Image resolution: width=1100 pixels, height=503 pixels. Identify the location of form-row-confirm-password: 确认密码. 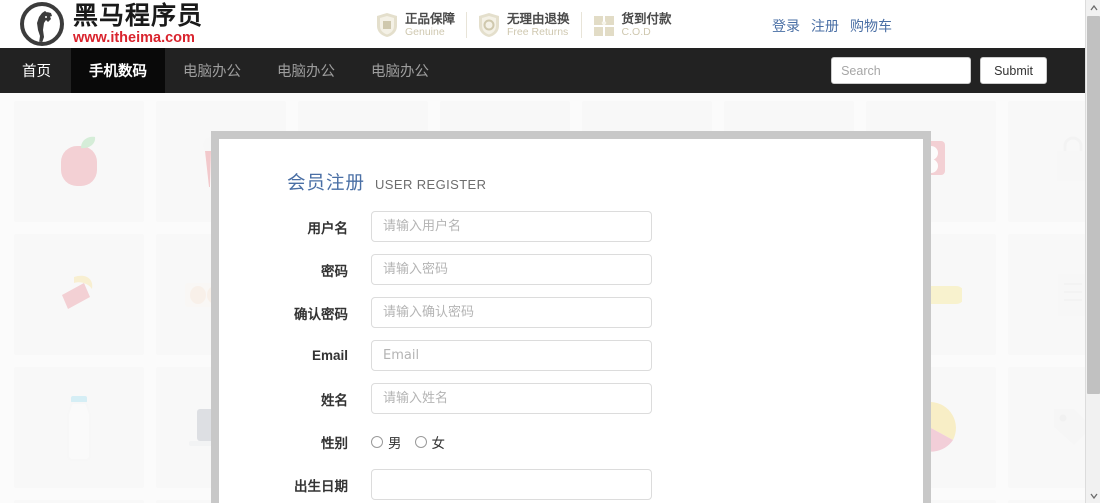
(571, 312).